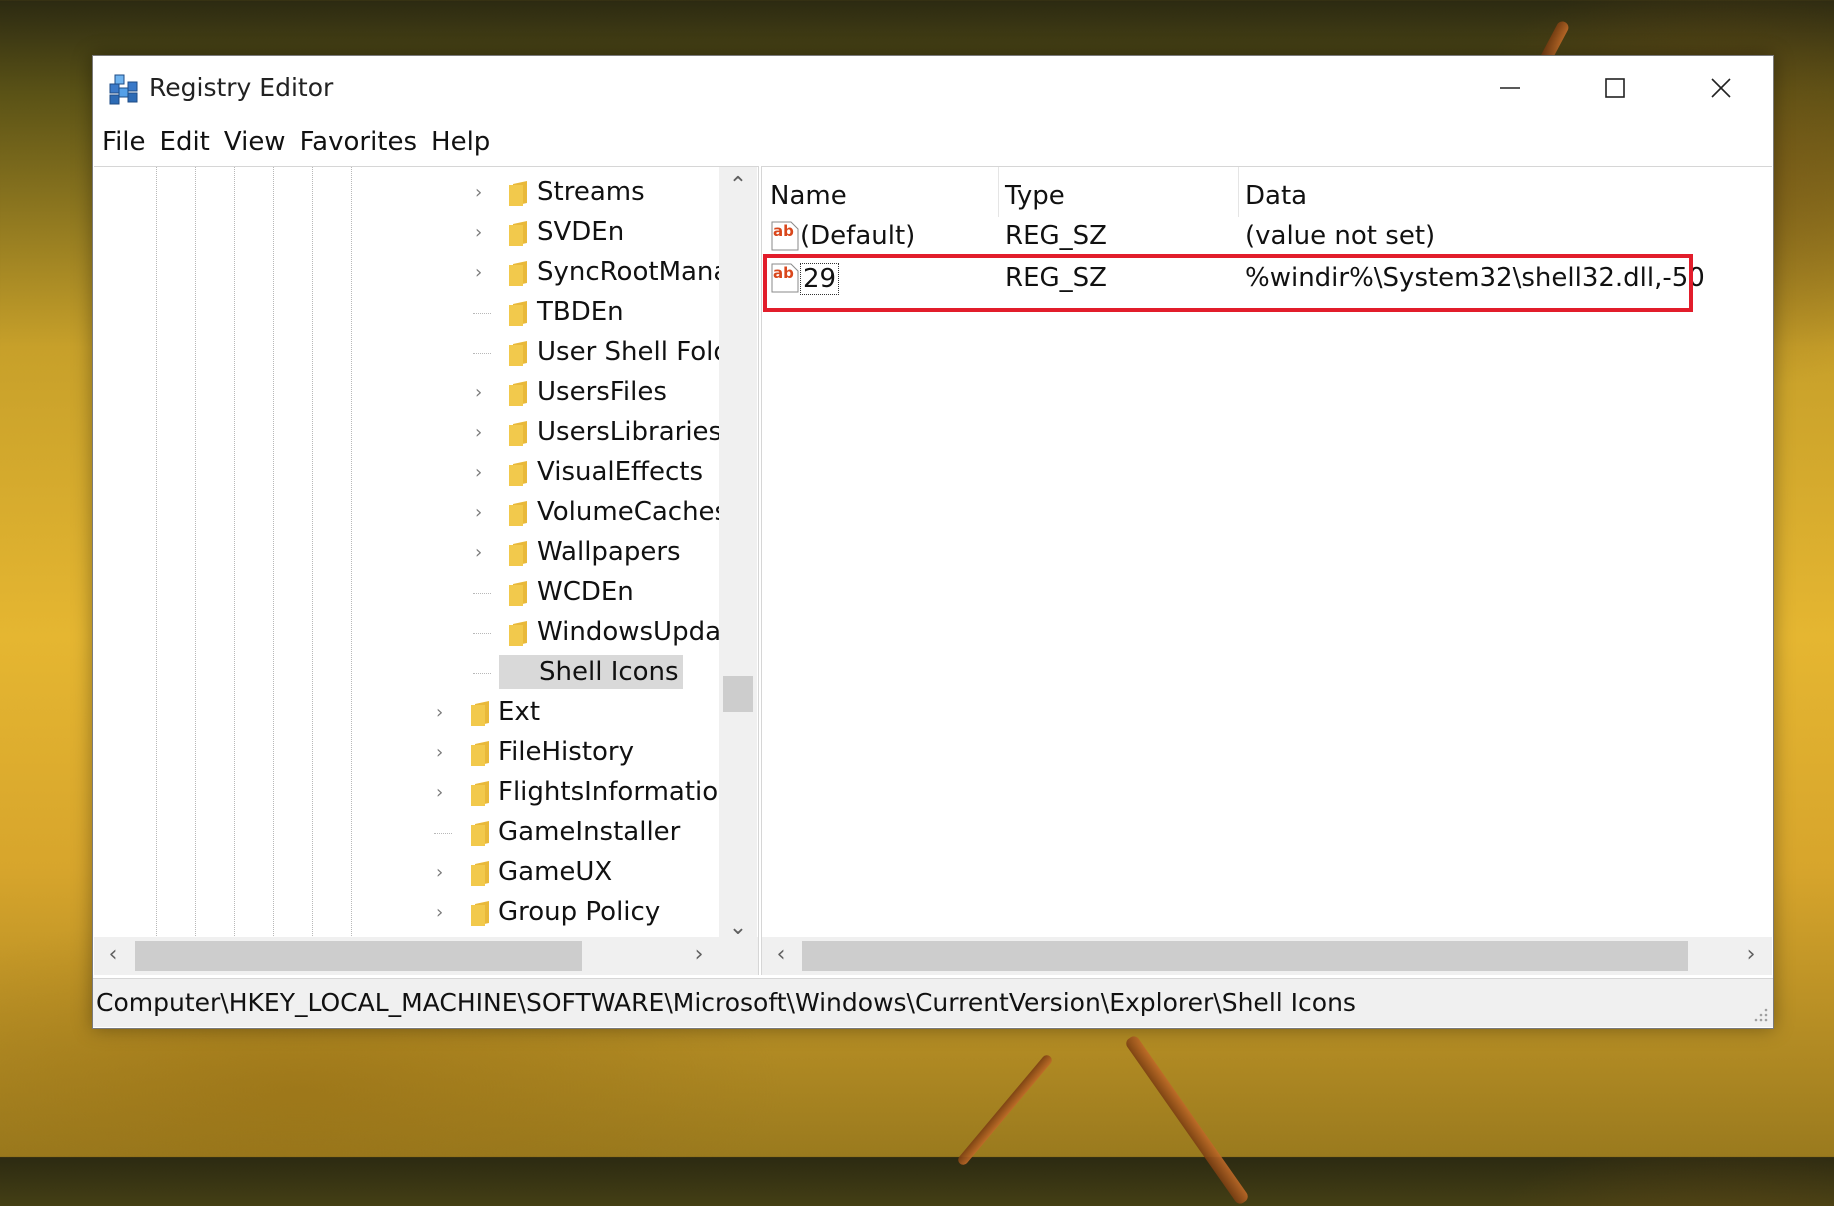 The width and height of the screenshot is (1834, 1206). What do you see at coordinates (1760, 1014) in the screenshot?
I see `resize-grip-icon` at bounding box center [1760, 1014].